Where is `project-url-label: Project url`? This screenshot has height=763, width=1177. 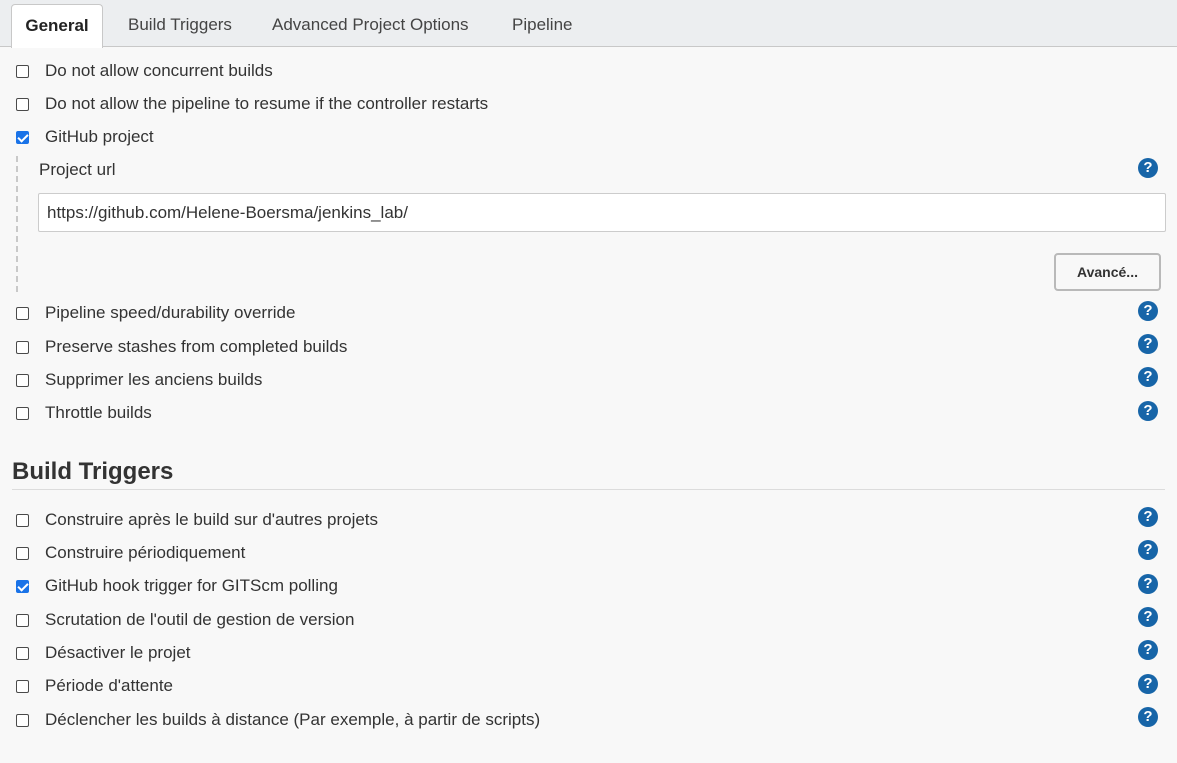
project-url-label: Project url is located at coordinates (77, 169).